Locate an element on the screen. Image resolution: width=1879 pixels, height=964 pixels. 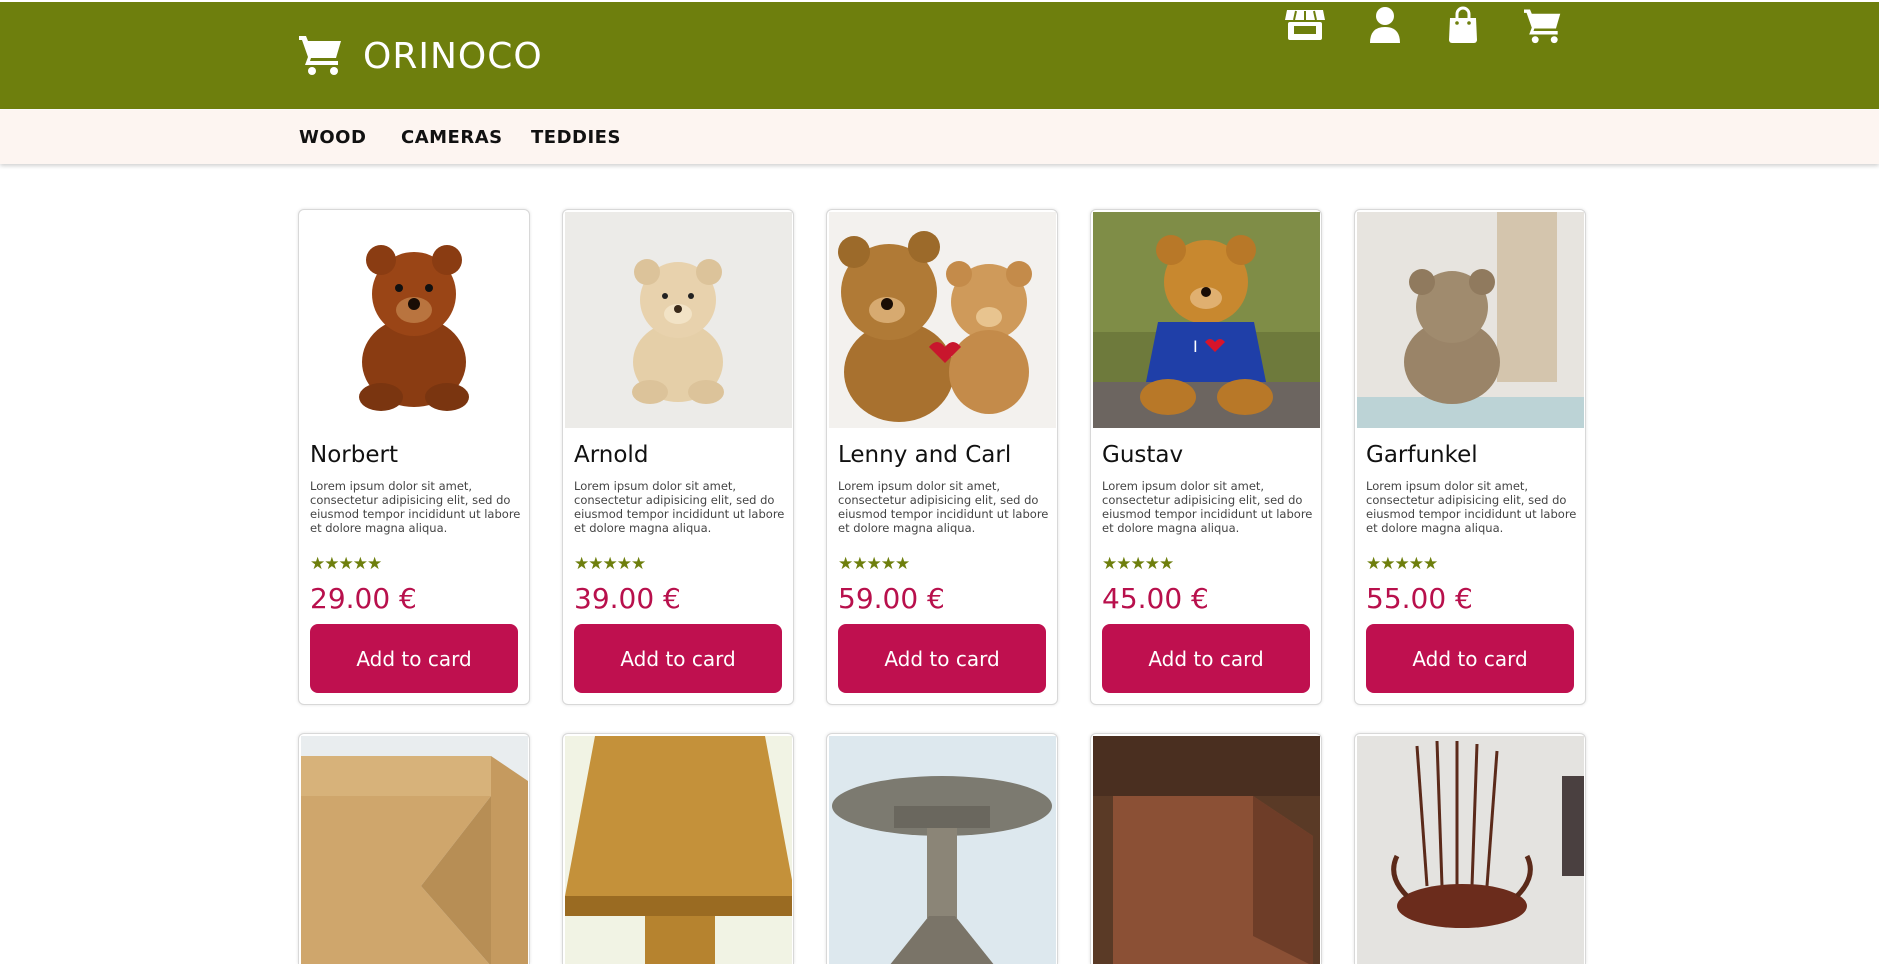
product-price: 59.00 € is located at coordinates (891, 598).